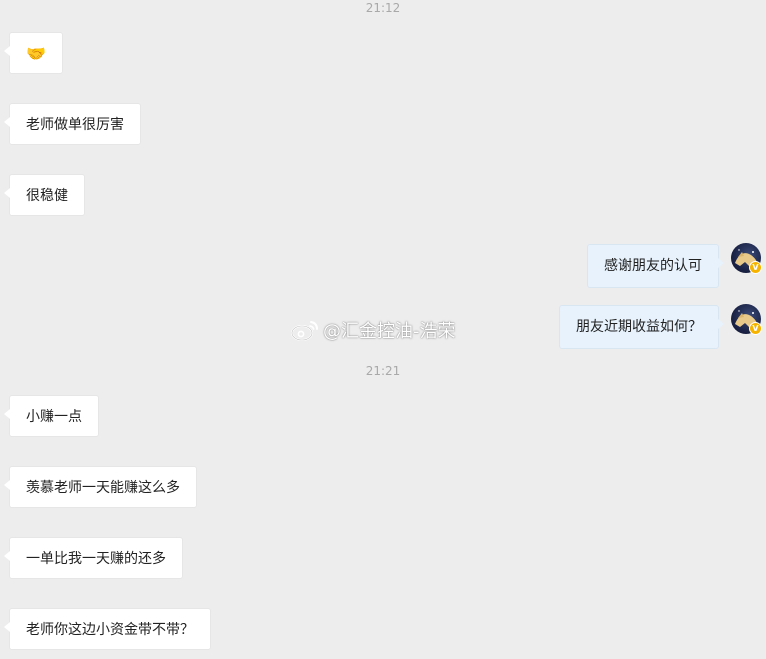  What do you see at coordinates (51, 416) in the screenshot?
I see `message-bubble: 小赚一点` at bounding box center [51, 416].